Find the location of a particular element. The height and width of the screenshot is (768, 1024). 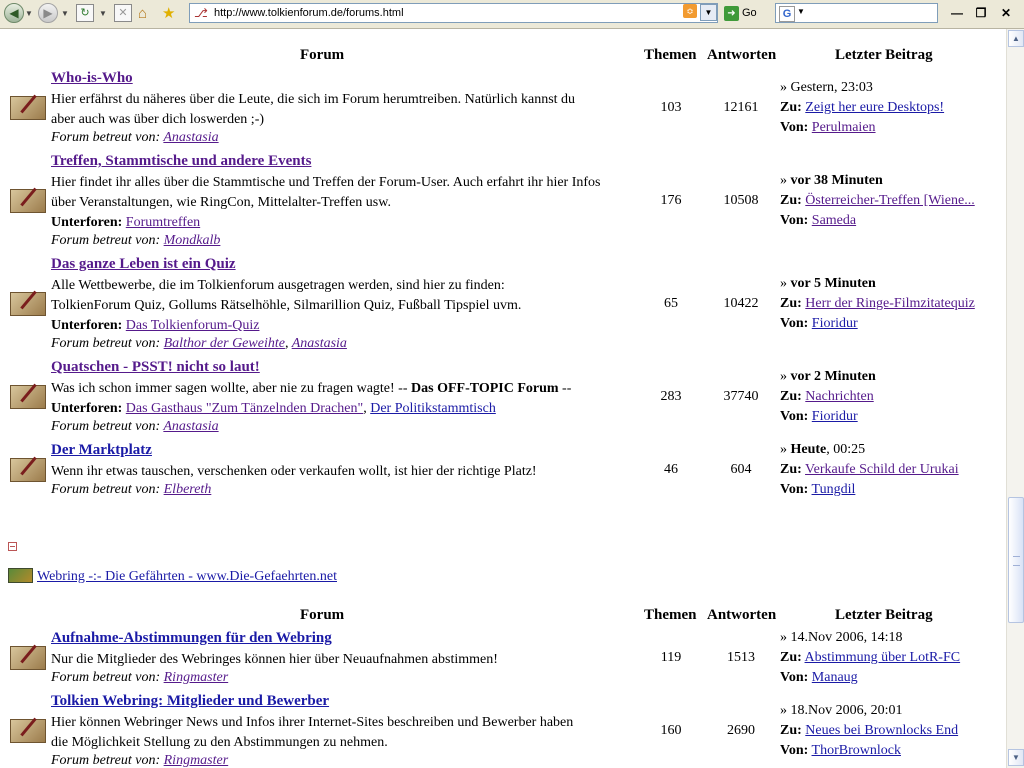

last-post-user-link: Perulmaien is located at coordinates (844, 127).